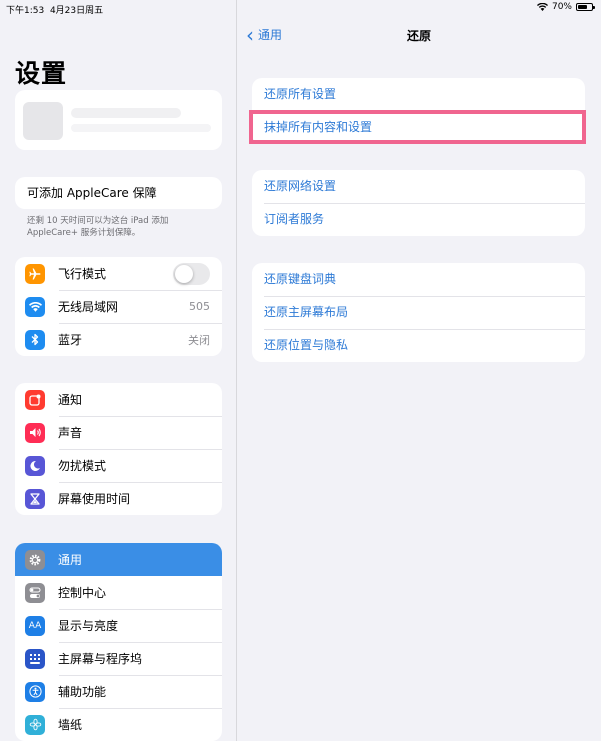 The width and height of the screenshot is (601, 741). Describe the element at coordinates (82, 274) in the screenshot. I see `sidebar-item-label: 飞行模式` at that location.